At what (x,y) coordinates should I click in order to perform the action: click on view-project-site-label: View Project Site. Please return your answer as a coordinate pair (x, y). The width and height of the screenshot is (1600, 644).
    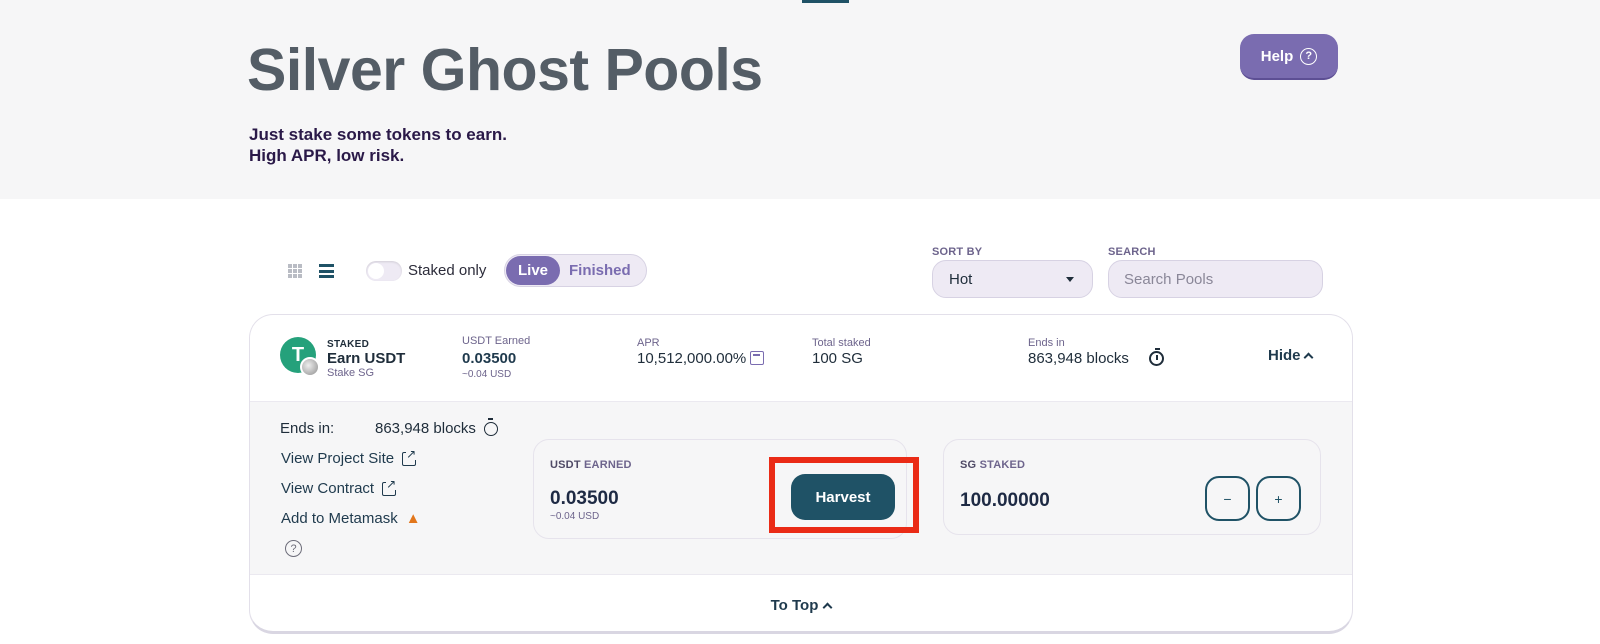
    Looking at the image, I should click on (338, 458).